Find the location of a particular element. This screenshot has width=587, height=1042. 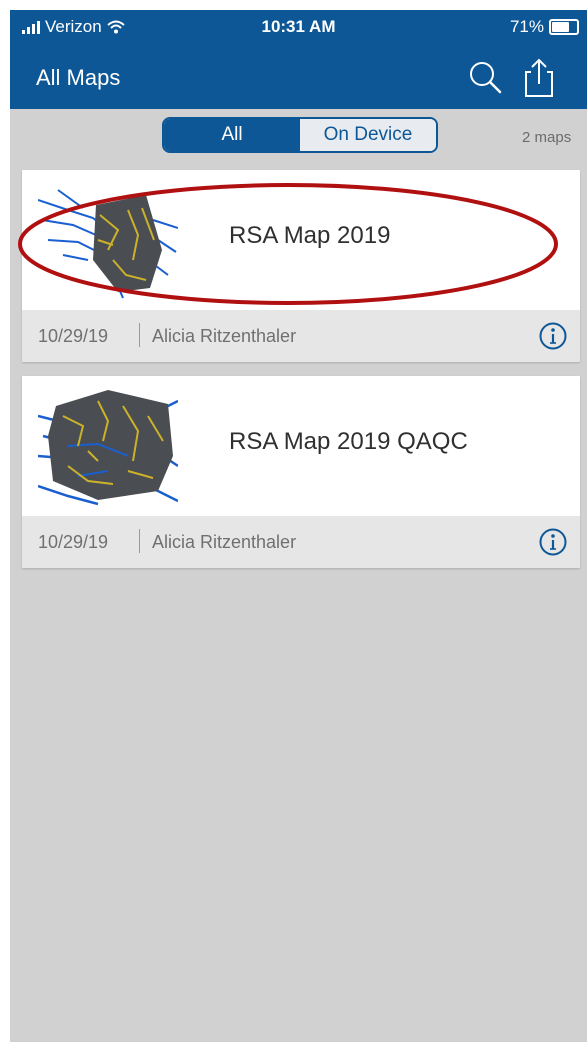

share-icon is located at coordinates (539, 77).